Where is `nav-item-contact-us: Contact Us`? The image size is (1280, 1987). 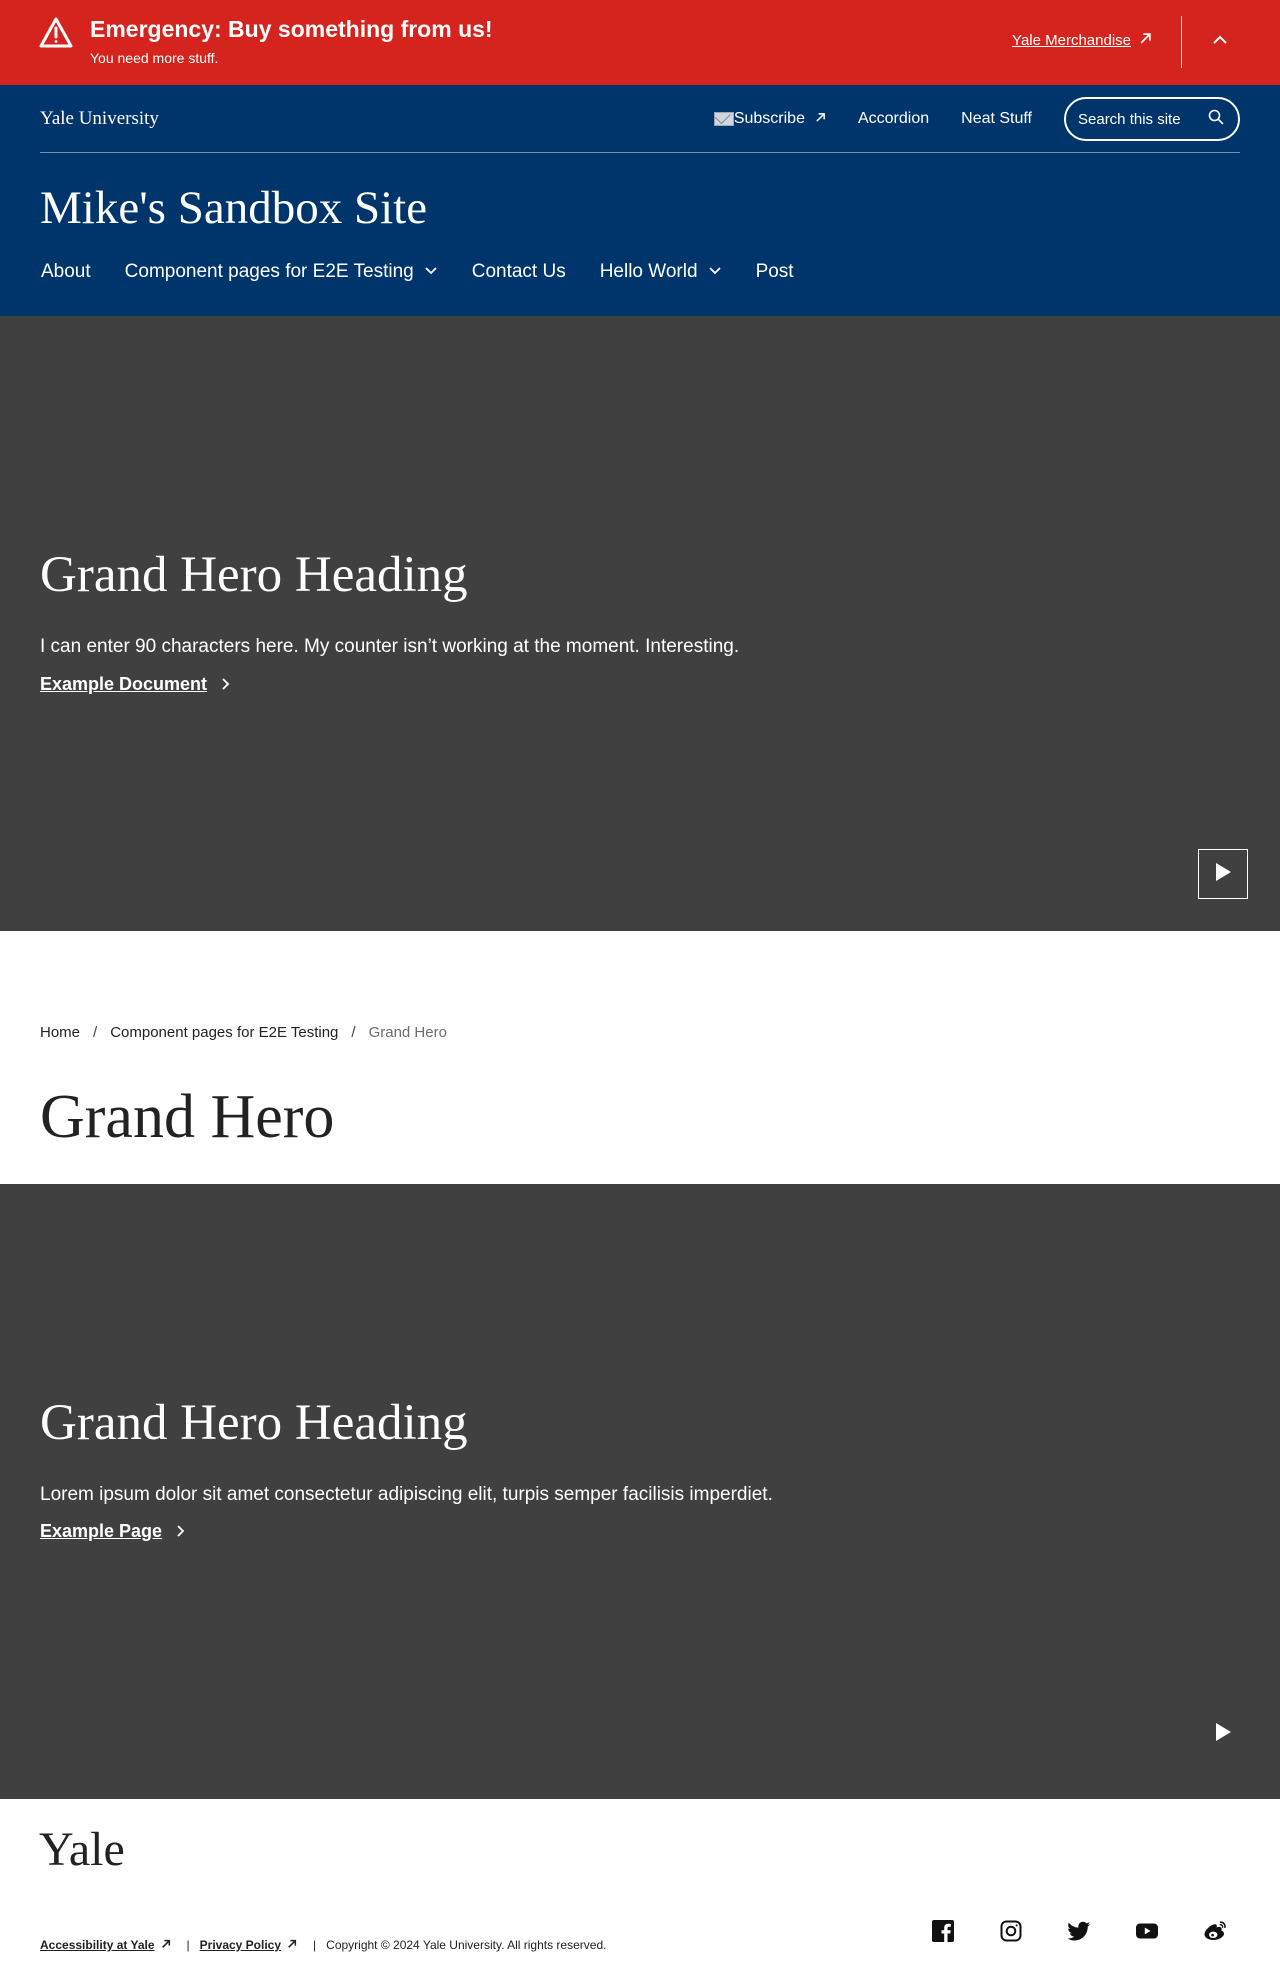 nav-item-contact-us: Contact Us is located at coordinates (519, 272).